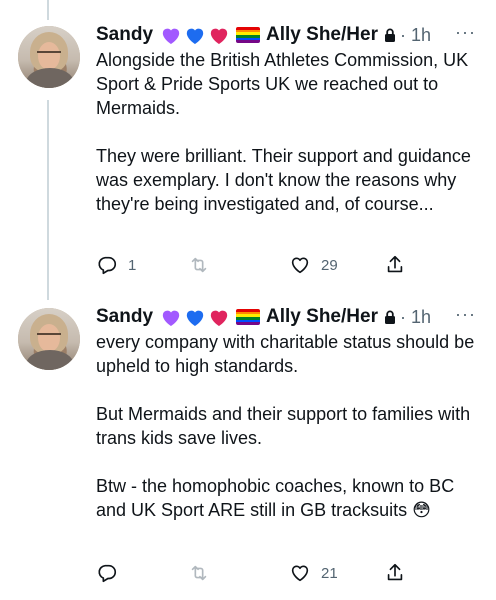 This screenshot has width=496, height=600. I want to click on action-bar: 21, so click(261, 574).